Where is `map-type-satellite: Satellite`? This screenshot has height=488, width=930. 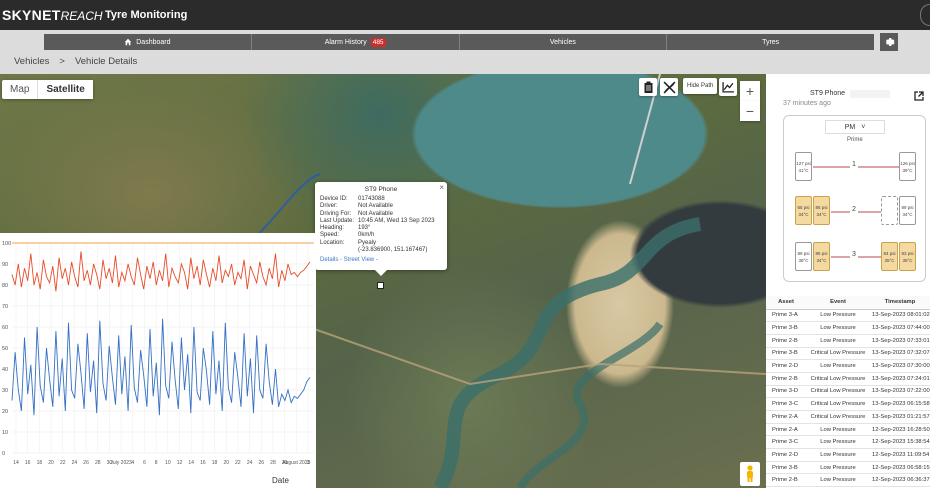 map-type-satellite: Satellite is located at coordinates (65, 89).